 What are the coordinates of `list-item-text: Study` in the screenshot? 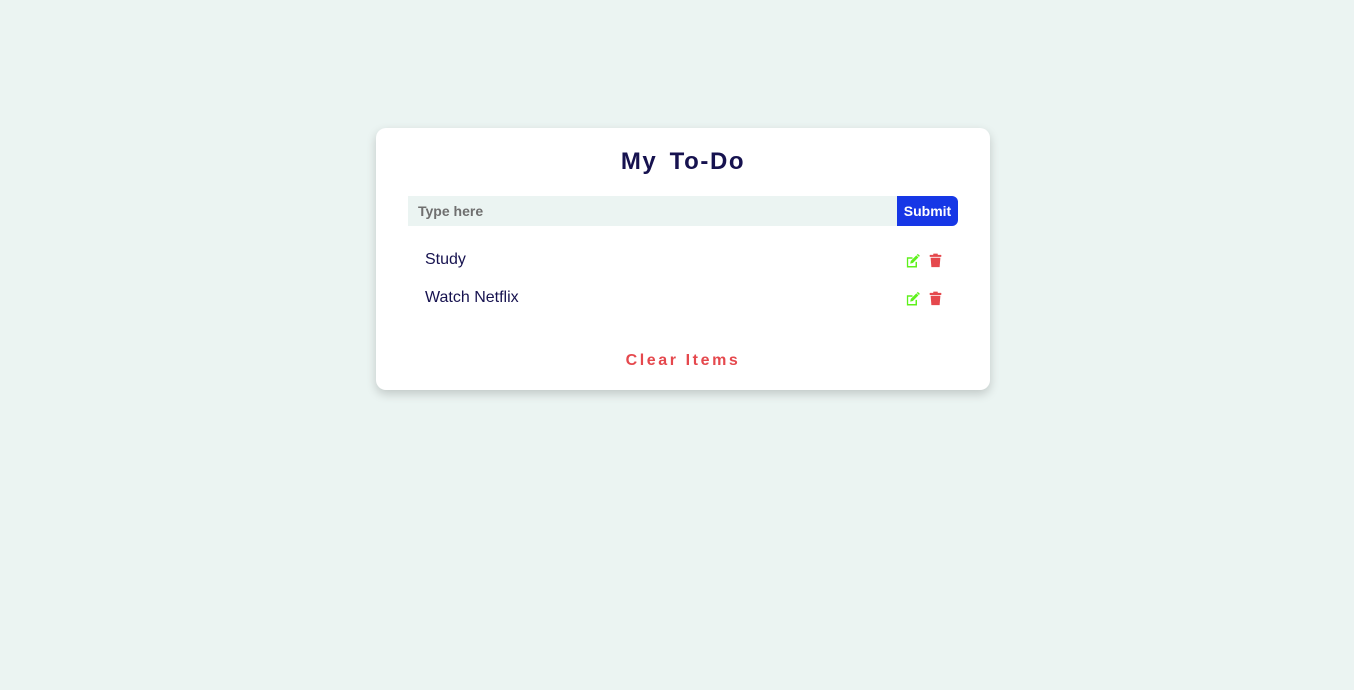 It's located at (445, 259).